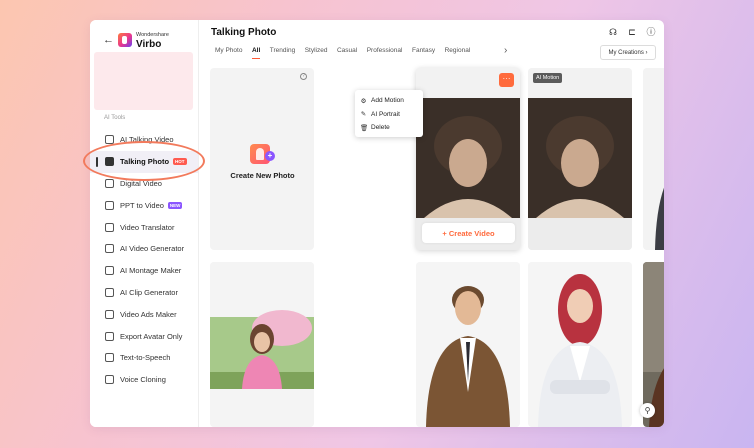 The image size is (754, 448). Describe the element at coordinates (364, 128) in the screenshot. I see `trash-icon: 🗑` at that location.